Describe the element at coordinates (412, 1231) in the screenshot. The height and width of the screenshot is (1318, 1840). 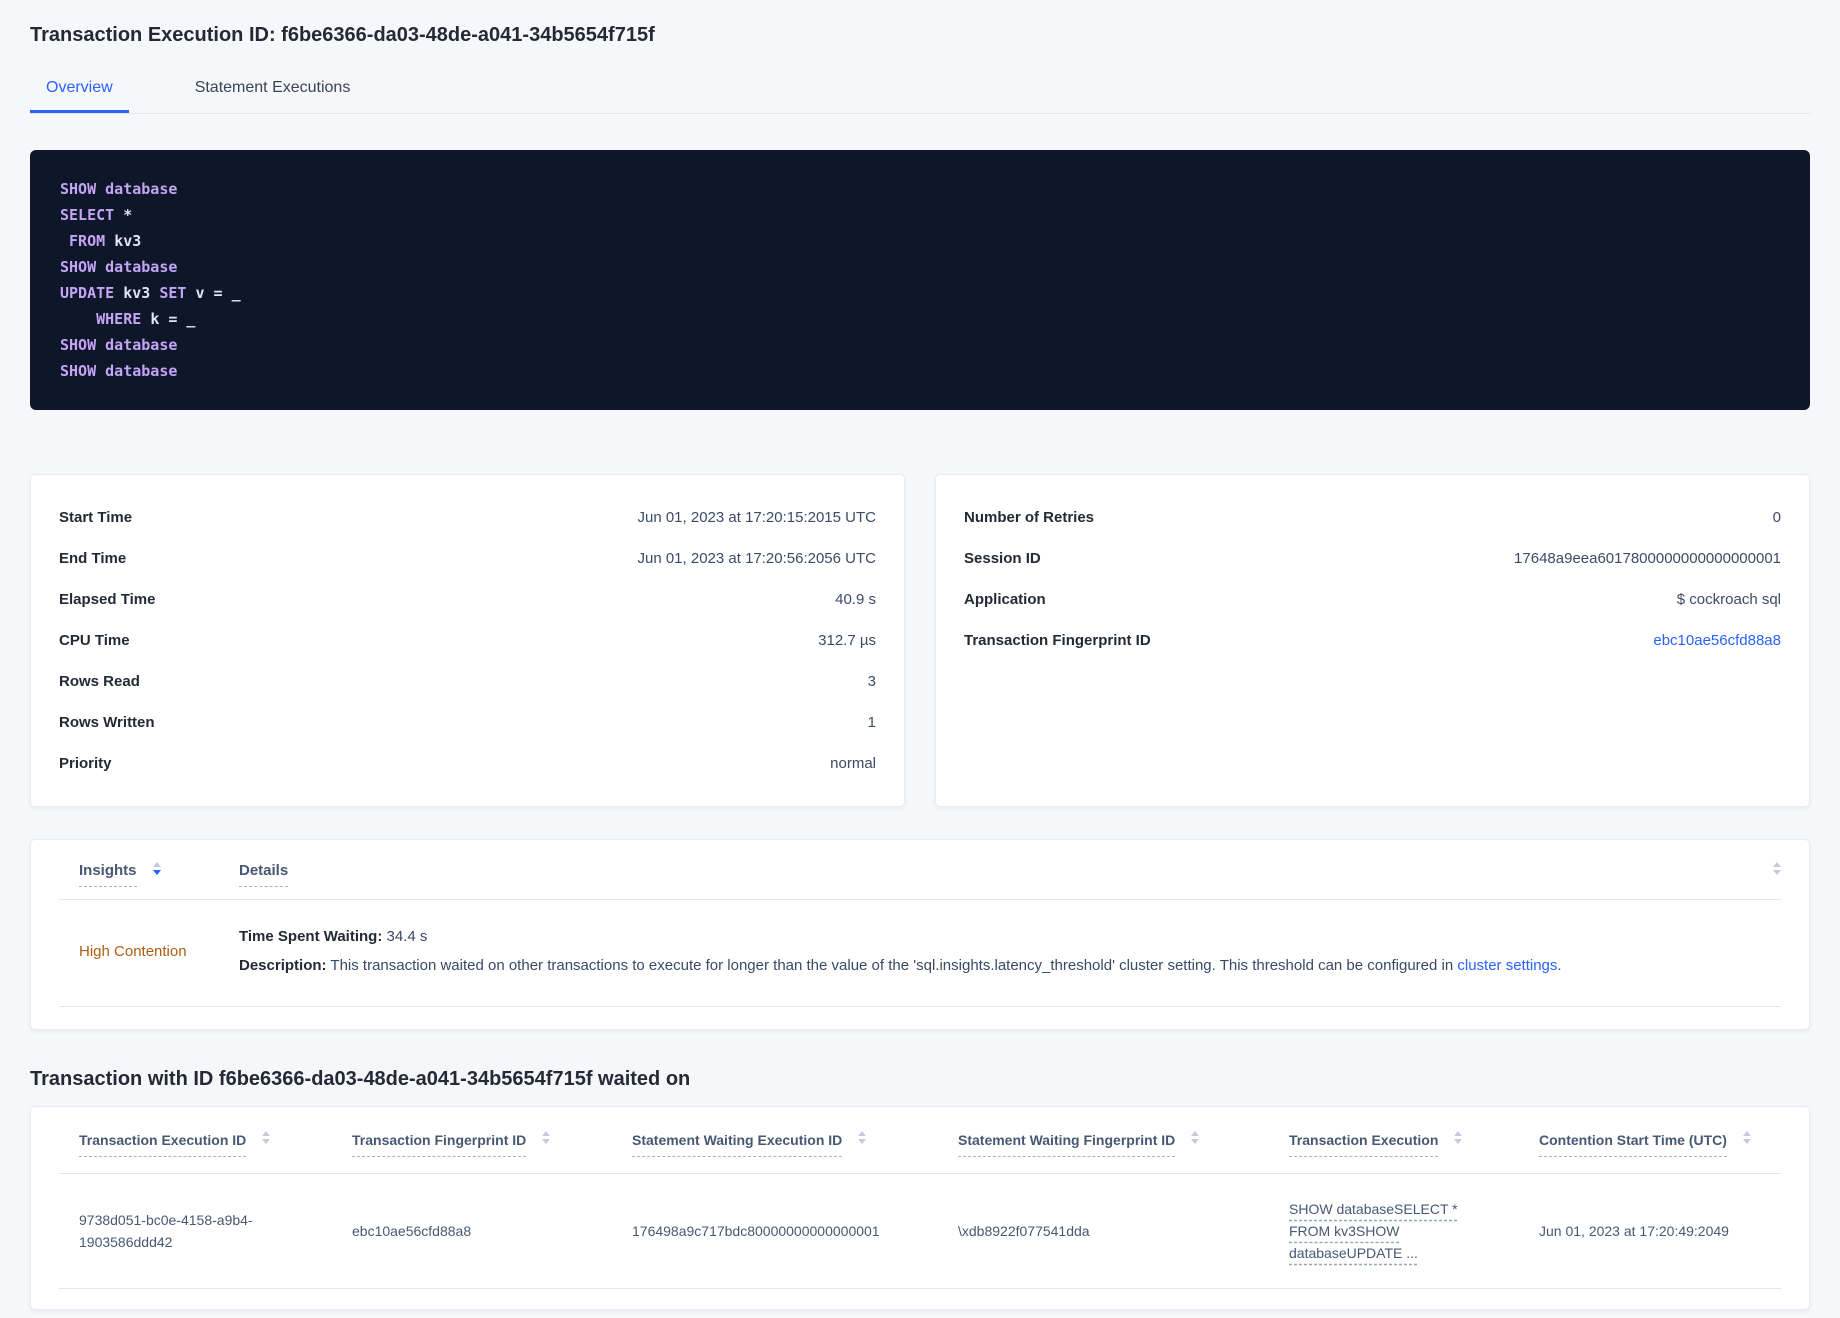
I see `cell-transaction-fingerprint-id: ebc10ae56cfd88a8` at that location.